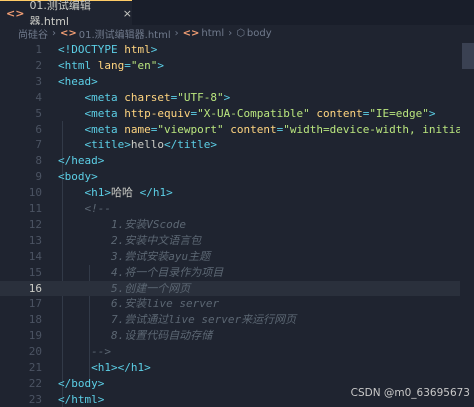 The height and width of the screenshot is (407, 474). Describe the element at coordinates (38, 49) in the screenshot. I see `line-number: 1` at that location.